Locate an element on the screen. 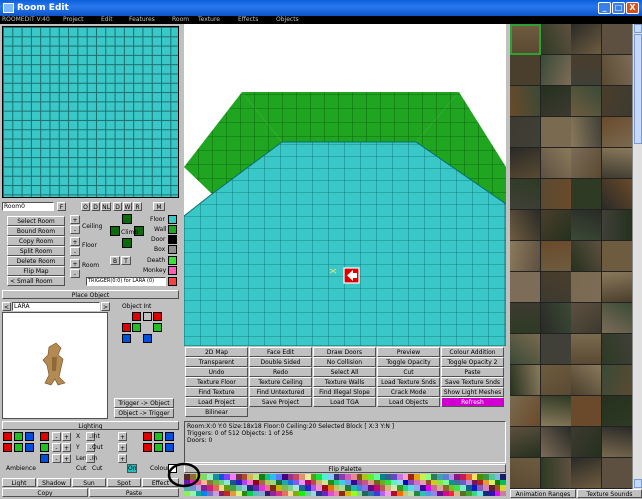  climb-south-toggle is located at coordinates (127, 243).